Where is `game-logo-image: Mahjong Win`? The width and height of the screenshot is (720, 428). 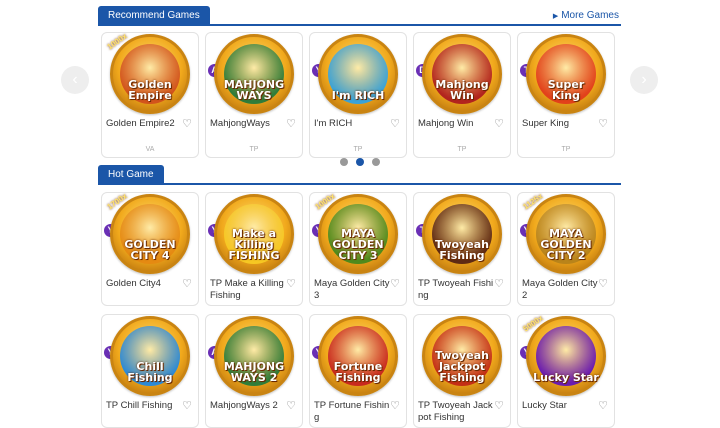 game-logo-image: Mahjong Win is located at coordinates (462, 74).